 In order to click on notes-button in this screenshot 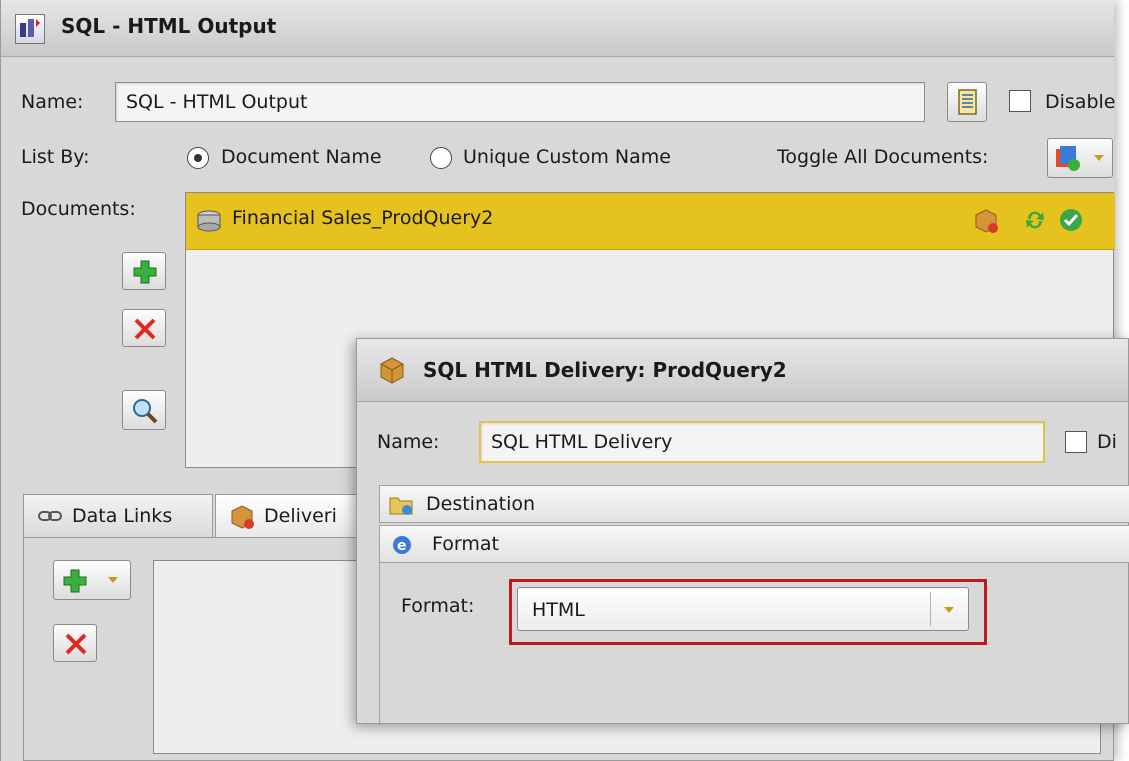, I will do `click(967, 102)`.